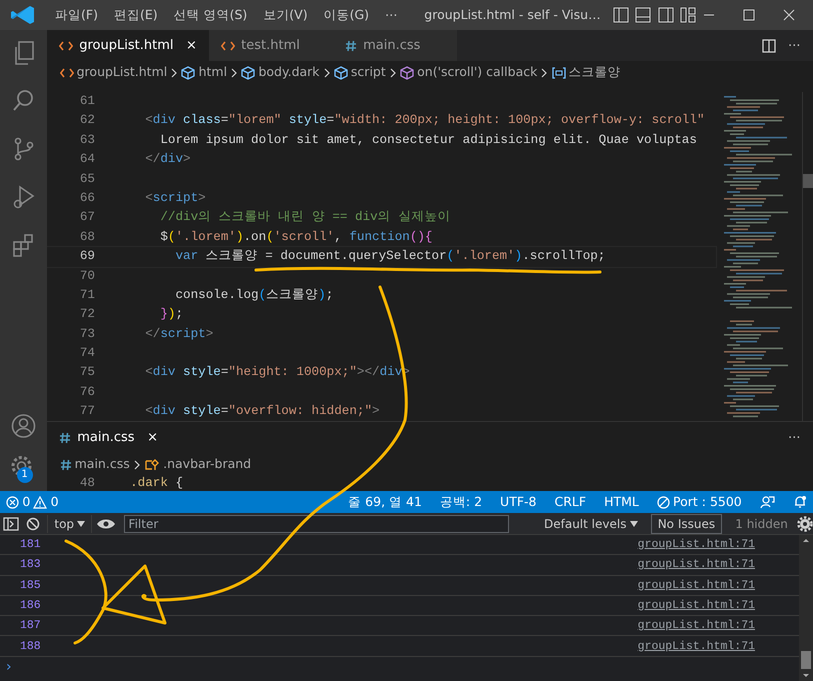  I want to click on breadcrumb-item: html, so click(213, 72).